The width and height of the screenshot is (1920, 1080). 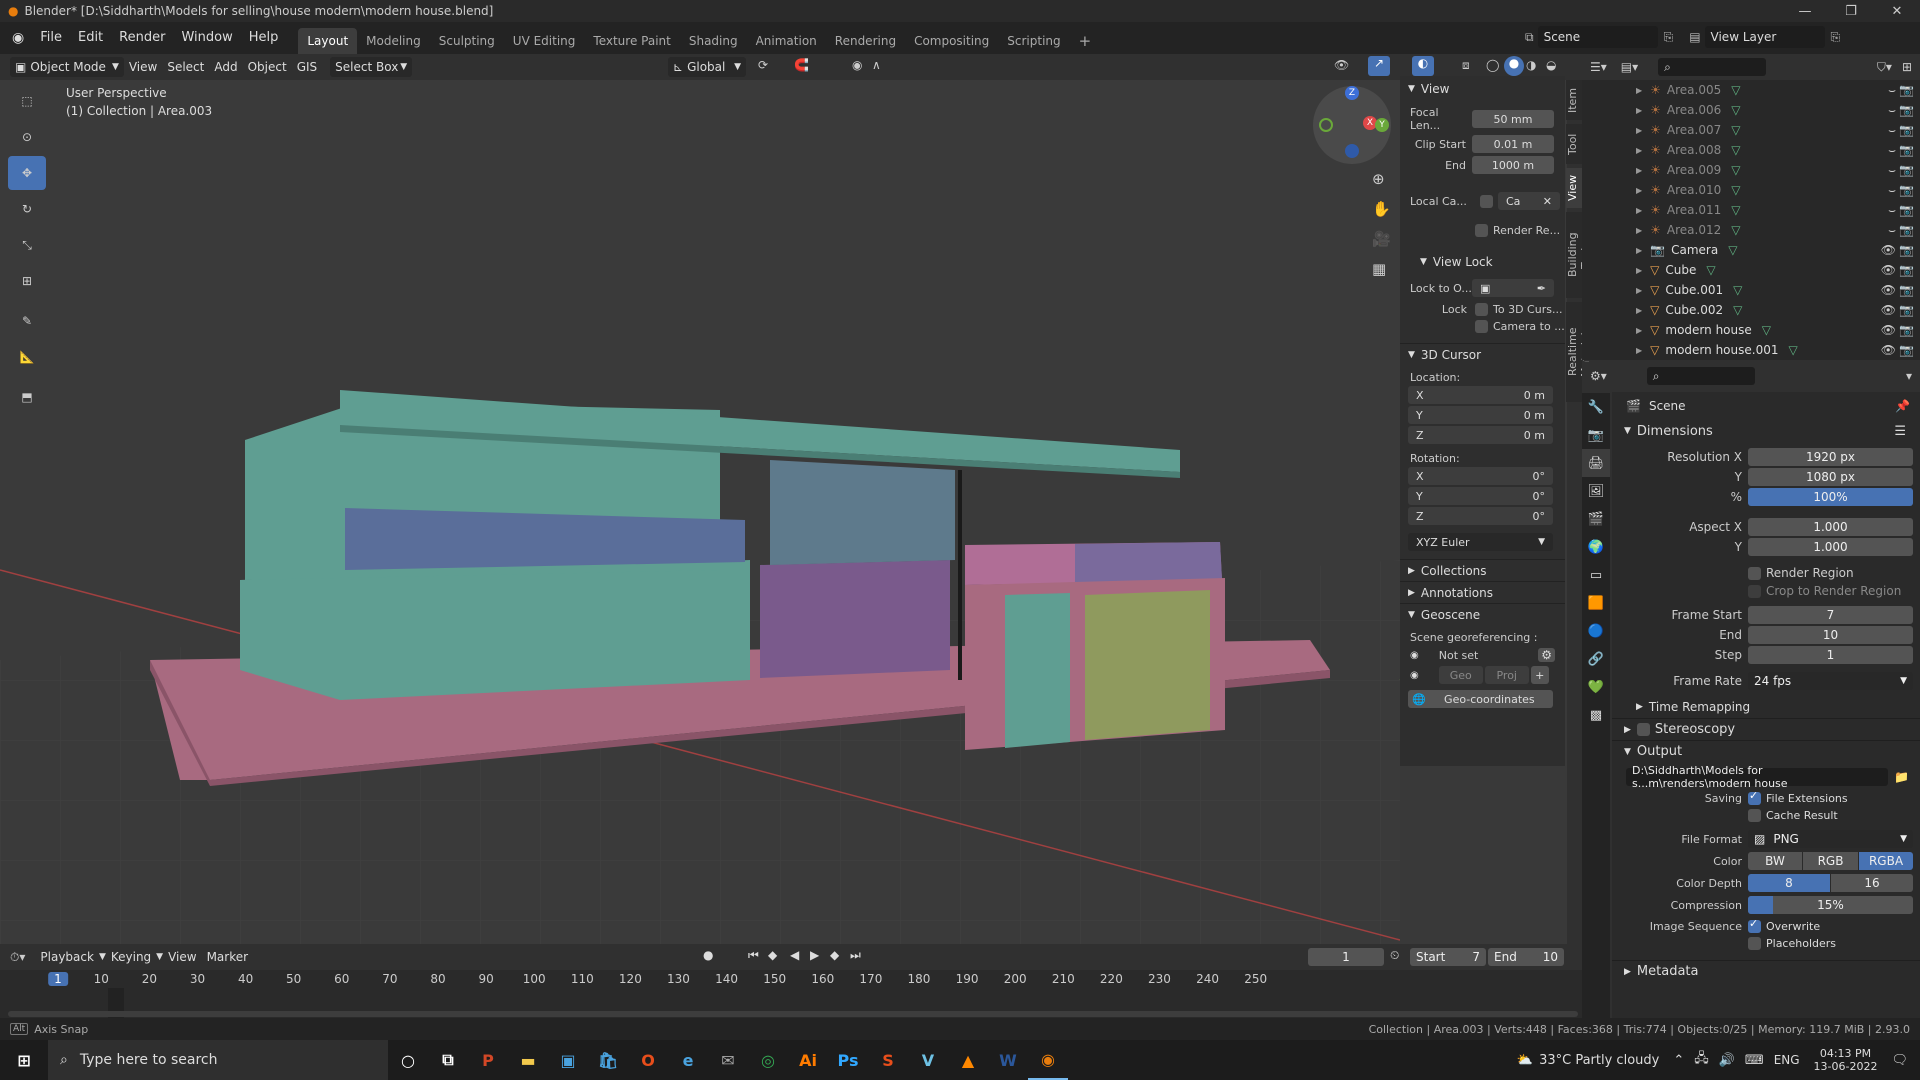 What do you see at coordinates (27, 397) in the screenshot?
I see `add-cube-tool-icon: ⬒` at bounding box center [27, 397].